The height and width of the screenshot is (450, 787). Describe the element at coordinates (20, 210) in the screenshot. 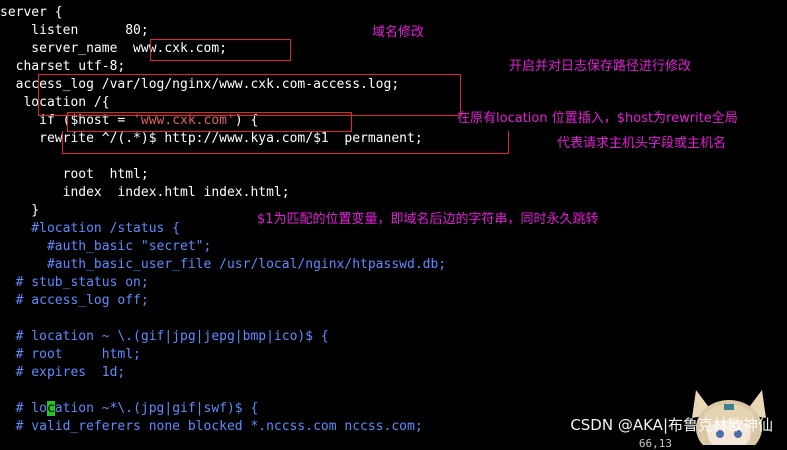

I see `config-line: }` at that location.